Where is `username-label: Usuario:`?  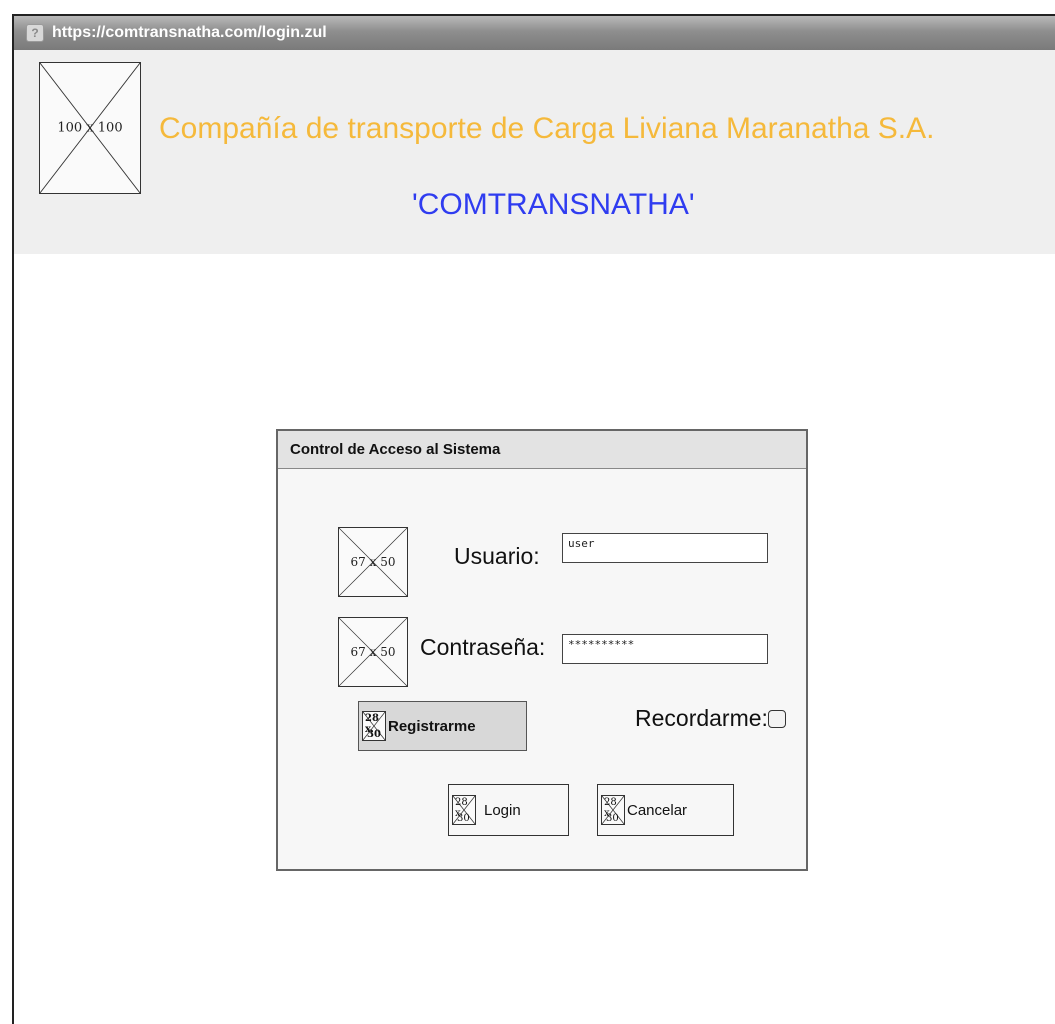 username-label: Usuario: is located at coordinates (497, 556).